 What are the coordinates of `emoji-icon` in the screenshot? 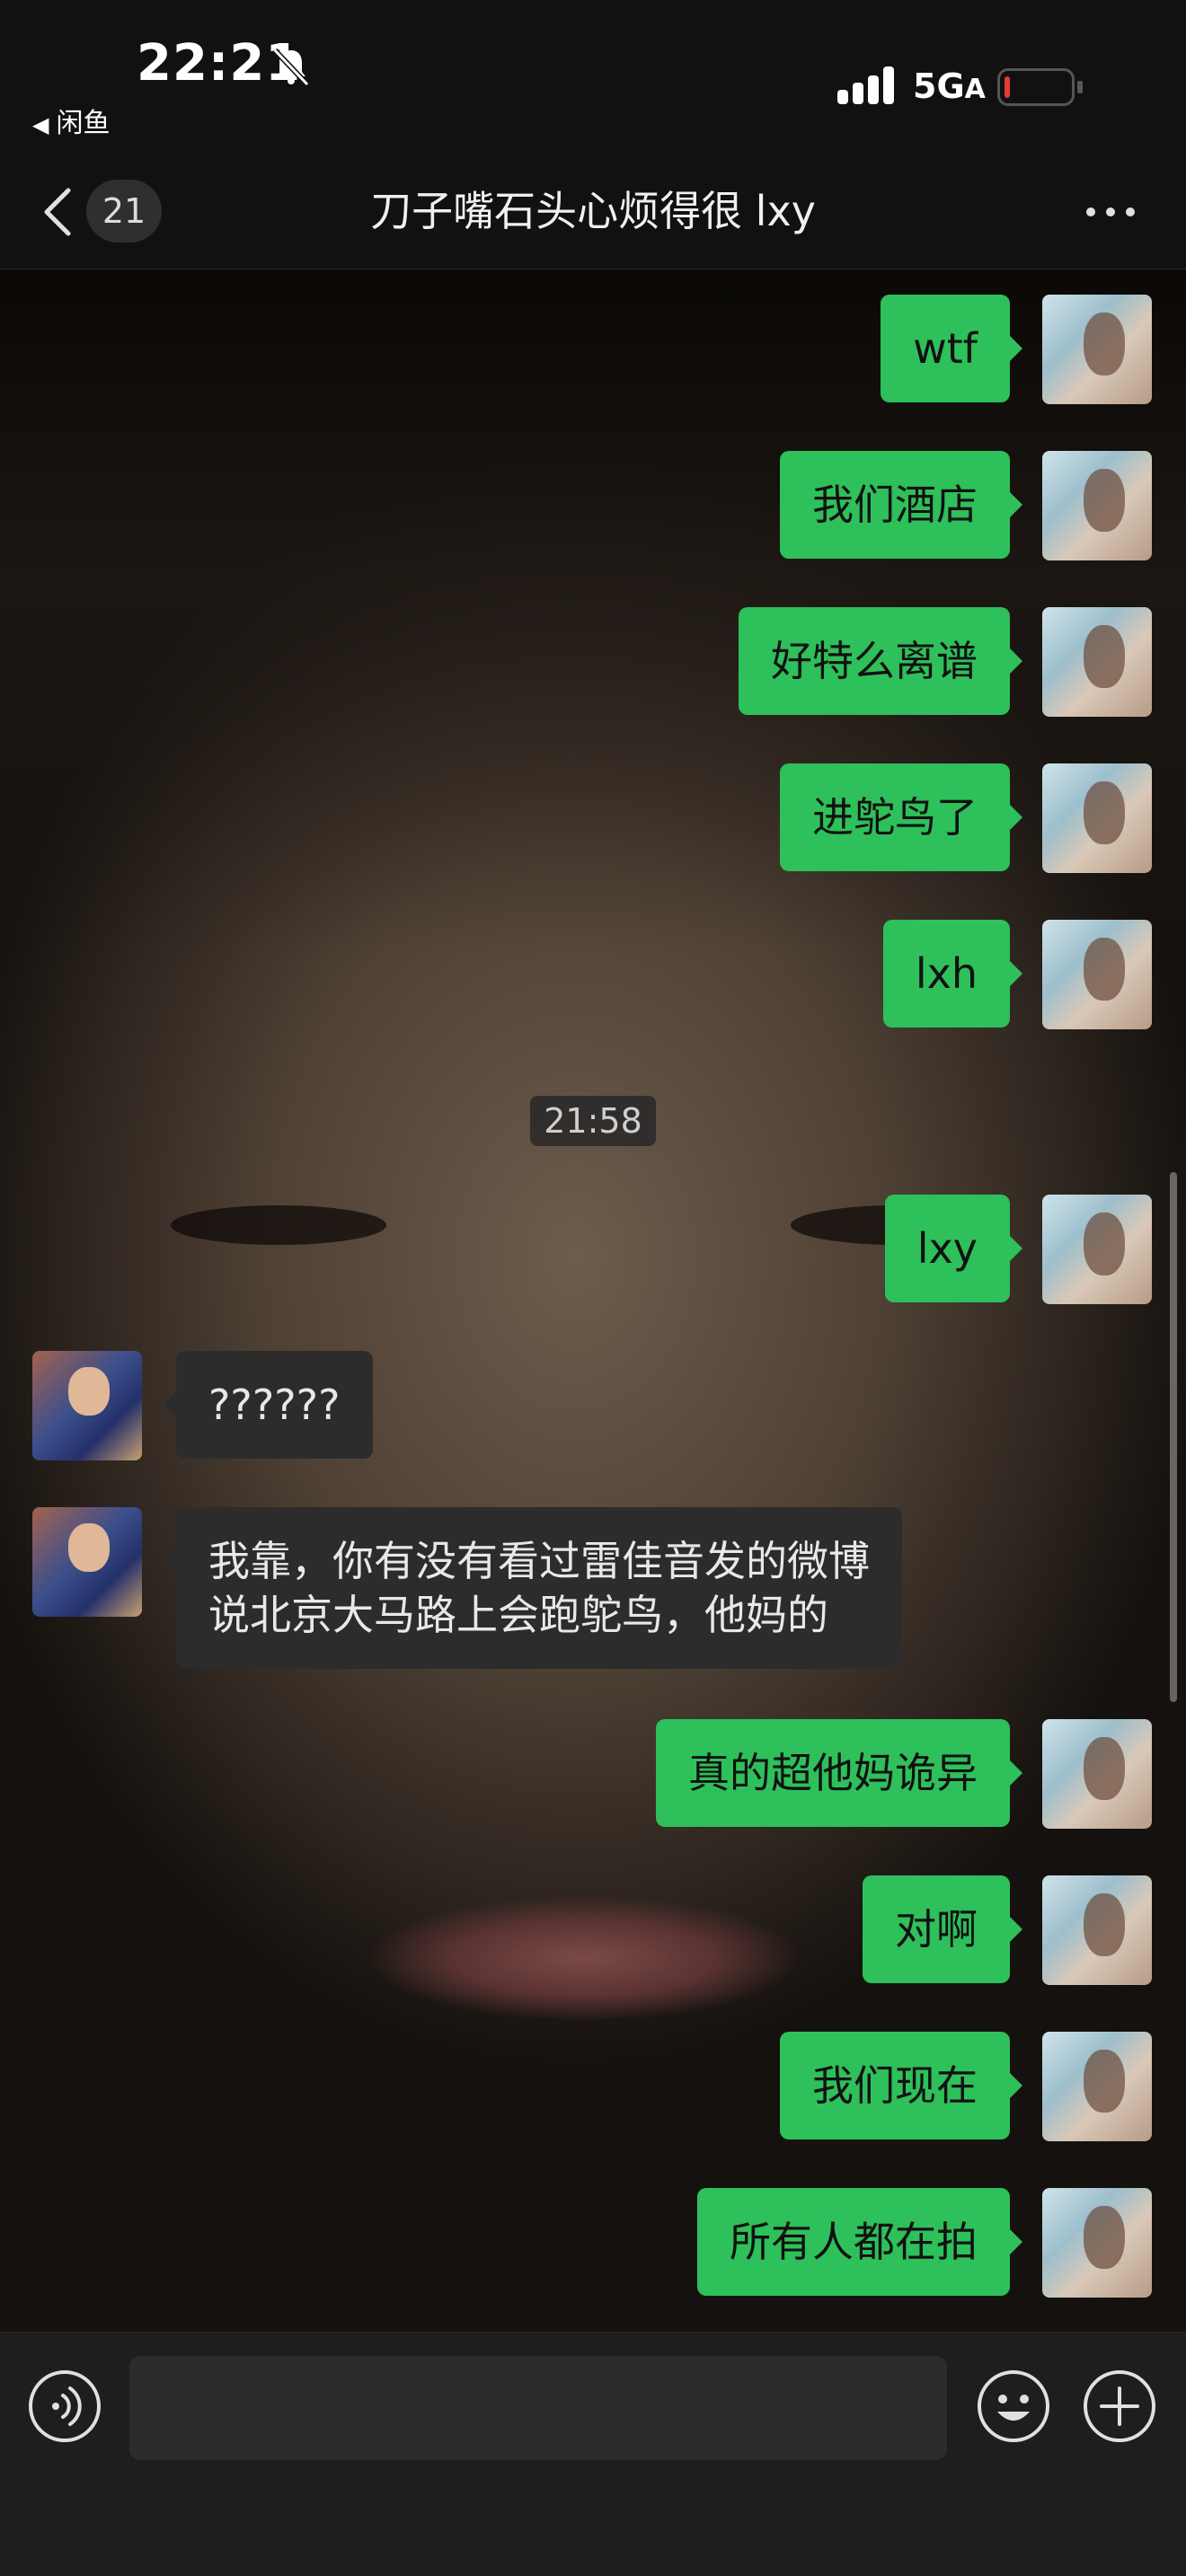 It's located at (1013, 2406).